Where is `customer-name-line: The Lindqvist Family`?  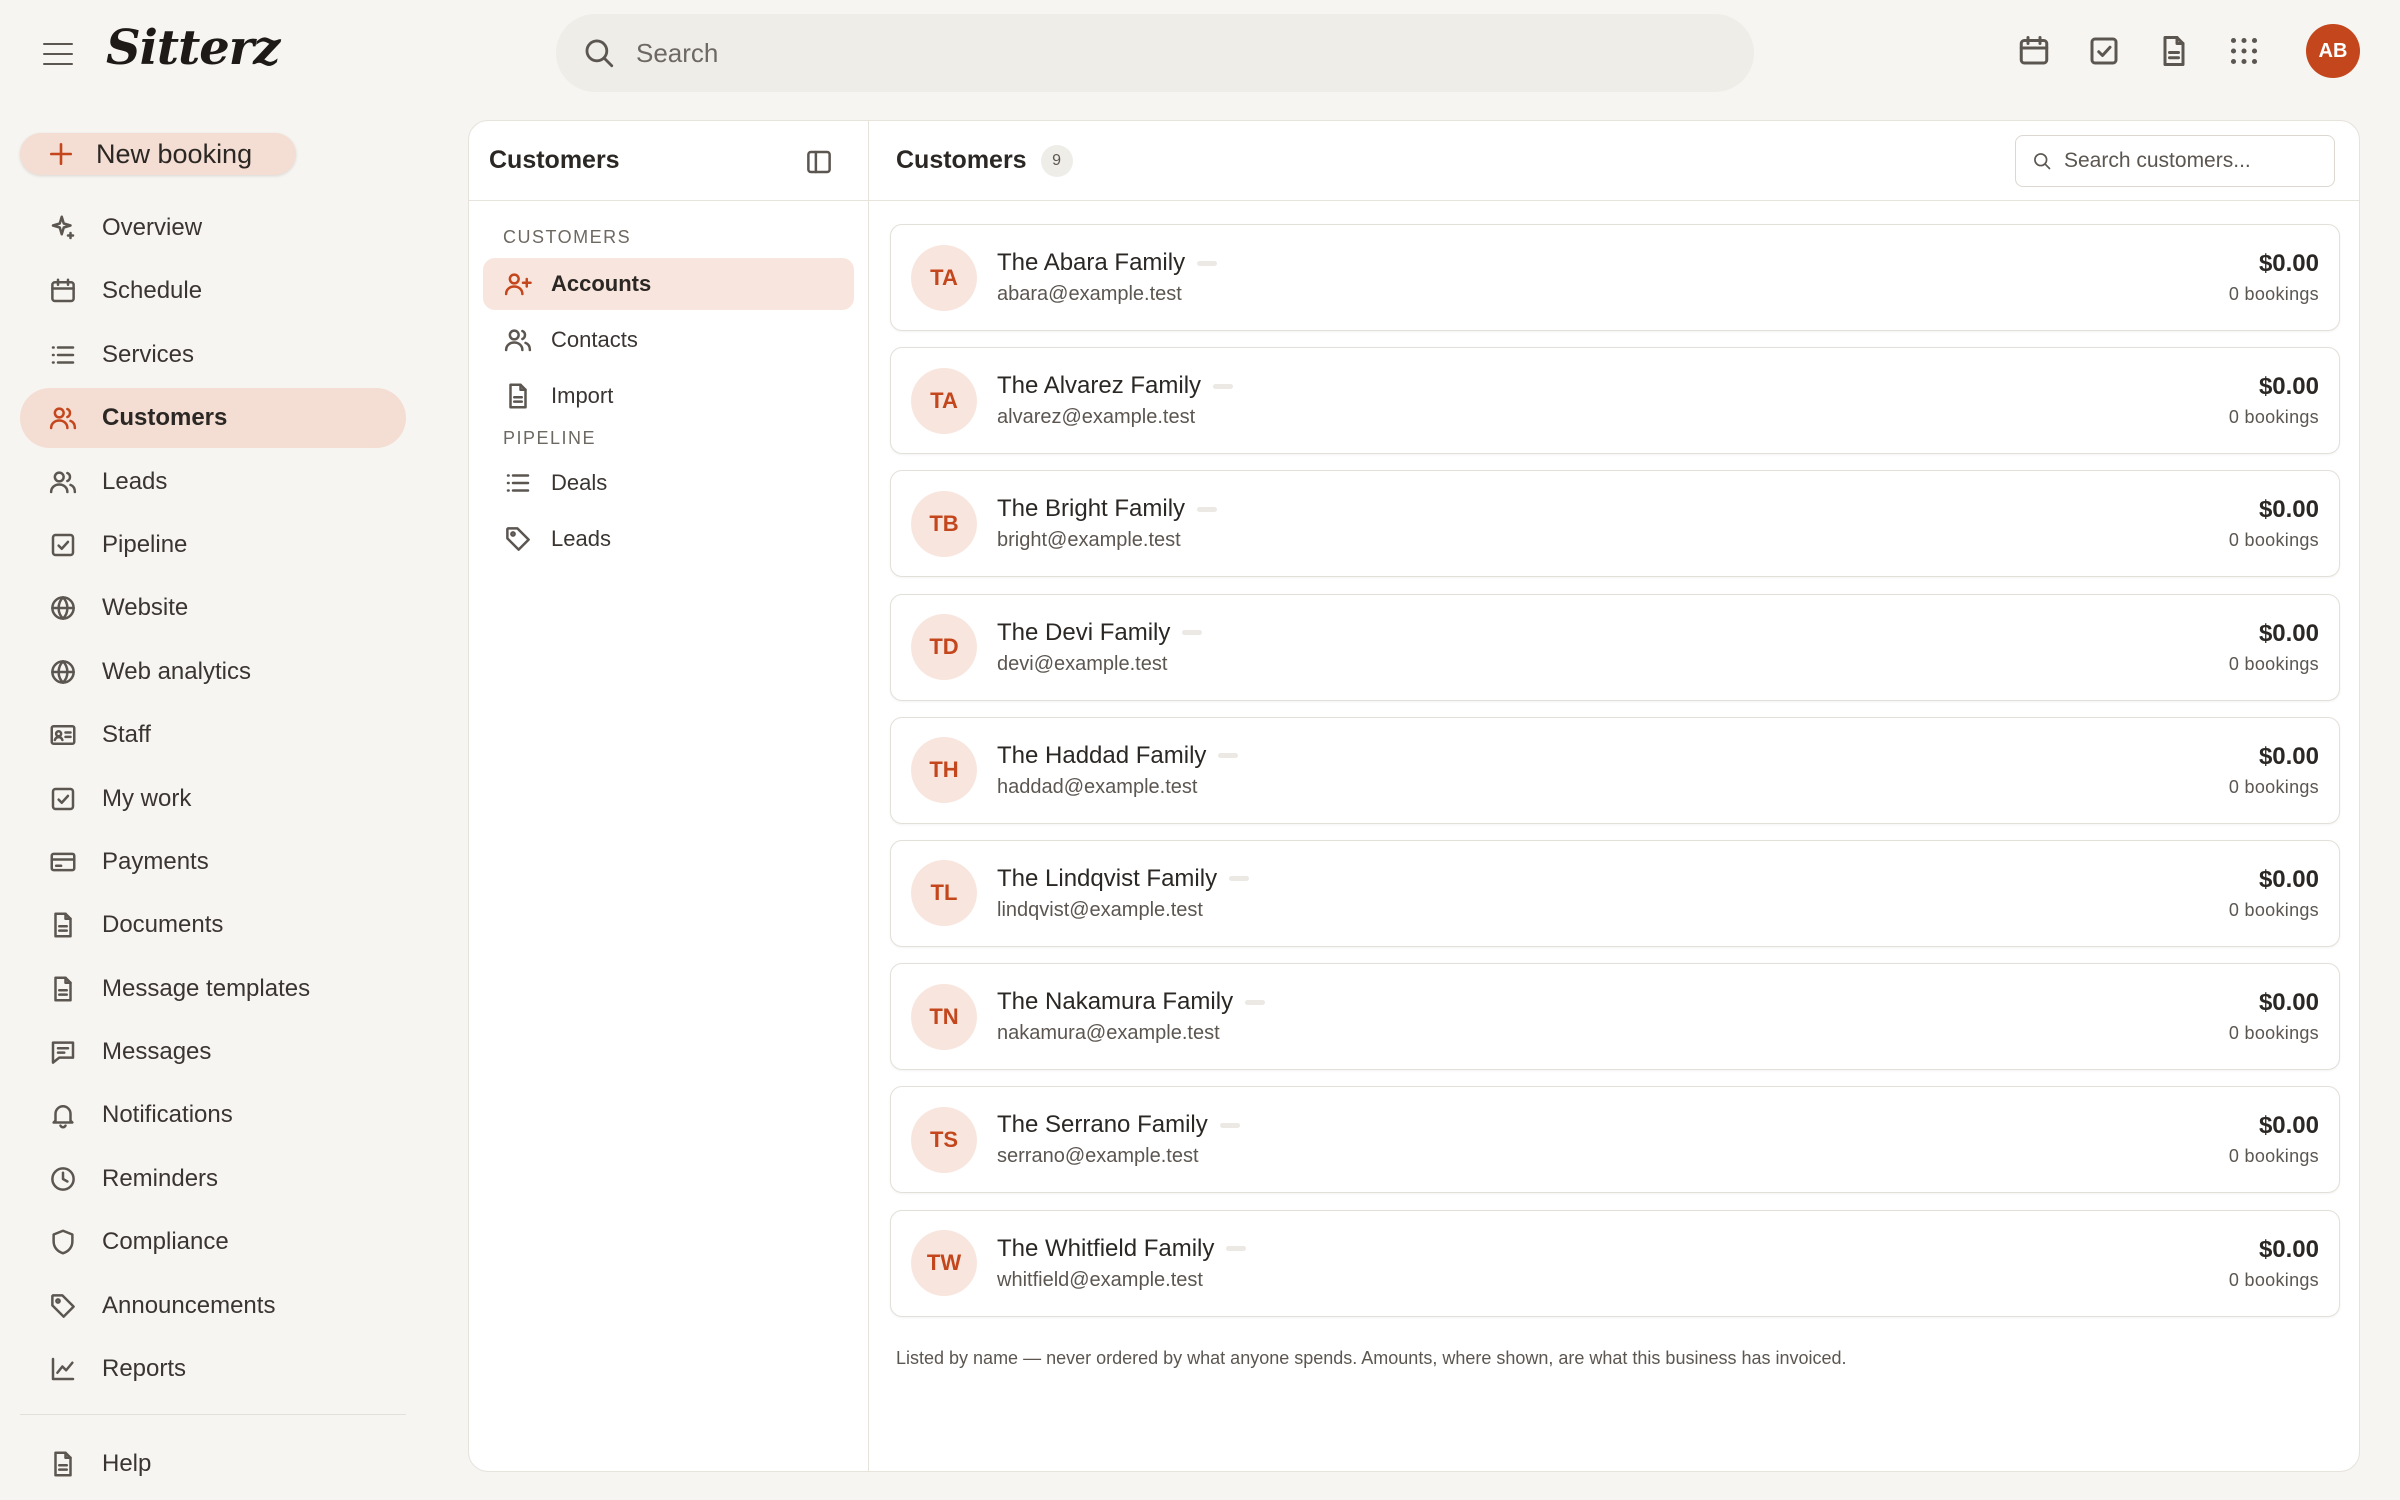 customer-name-line: The Lindqvist Family is located at coordinates (1123, 879).